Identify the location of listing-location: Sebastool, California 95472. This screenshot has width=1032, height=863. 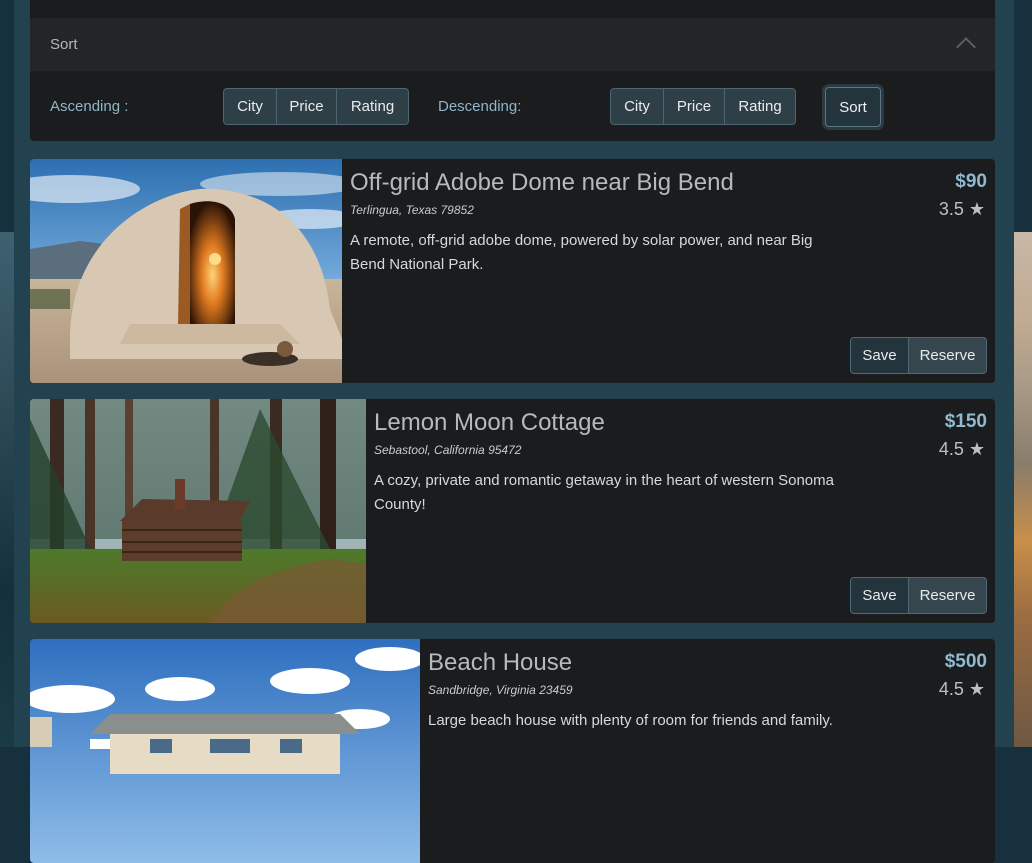
(448, 450).